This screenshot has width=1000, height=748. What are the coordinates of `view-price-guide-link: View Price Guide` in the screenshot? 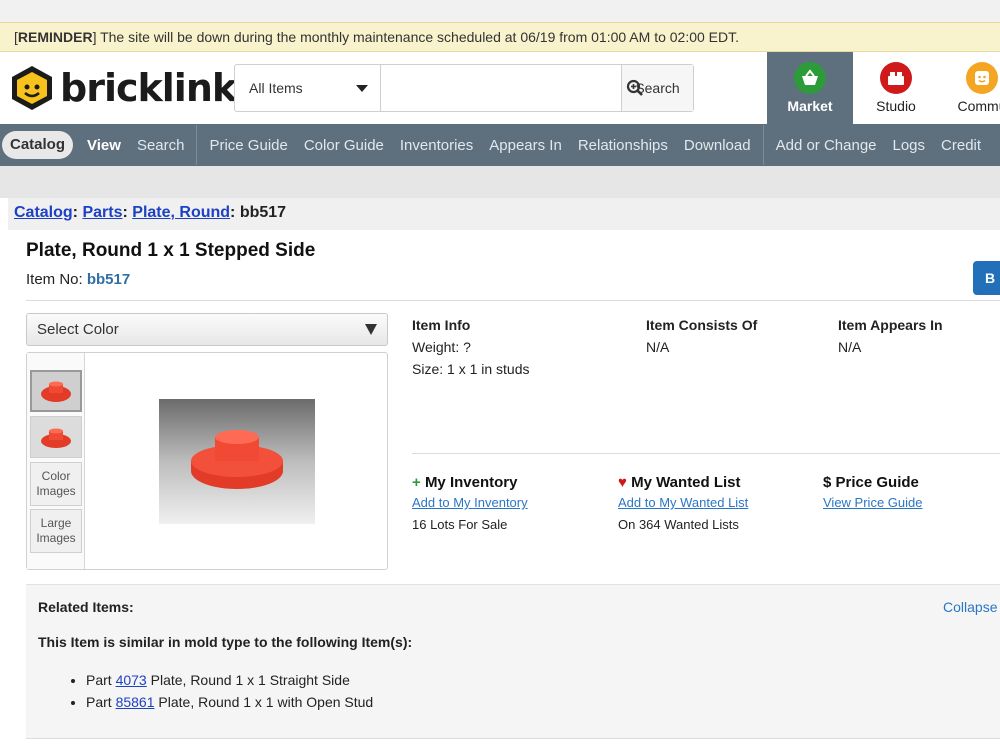 It's located at (872, 502).